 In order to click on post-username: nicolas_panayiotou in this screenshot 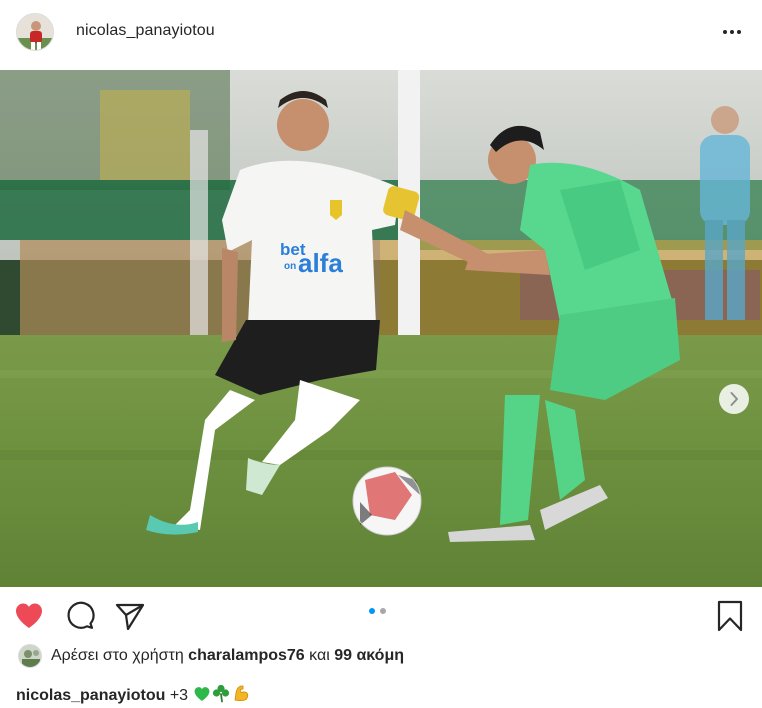, I will do `click(145, 31)`.